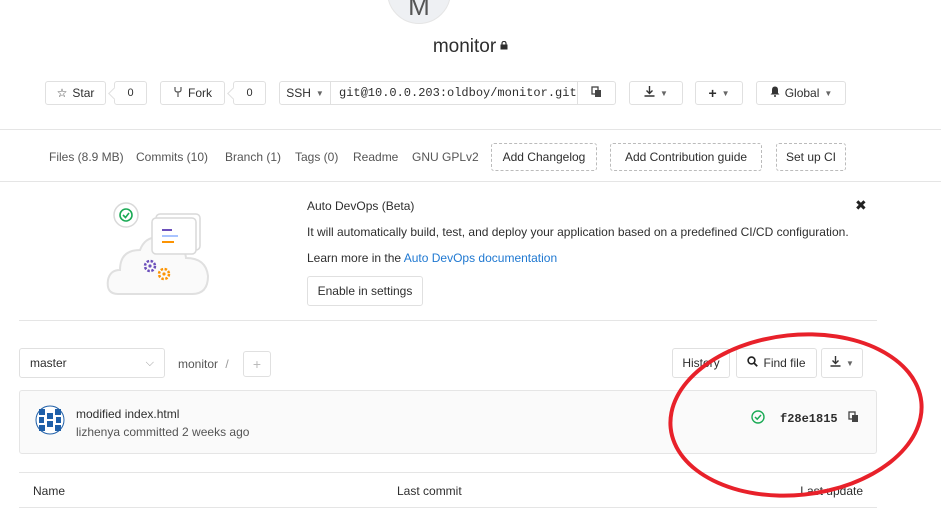  What do you see at coordinates (861, 205) in the screenshot?
I see `close-icon: ✖` at bounding box center [861, 205].